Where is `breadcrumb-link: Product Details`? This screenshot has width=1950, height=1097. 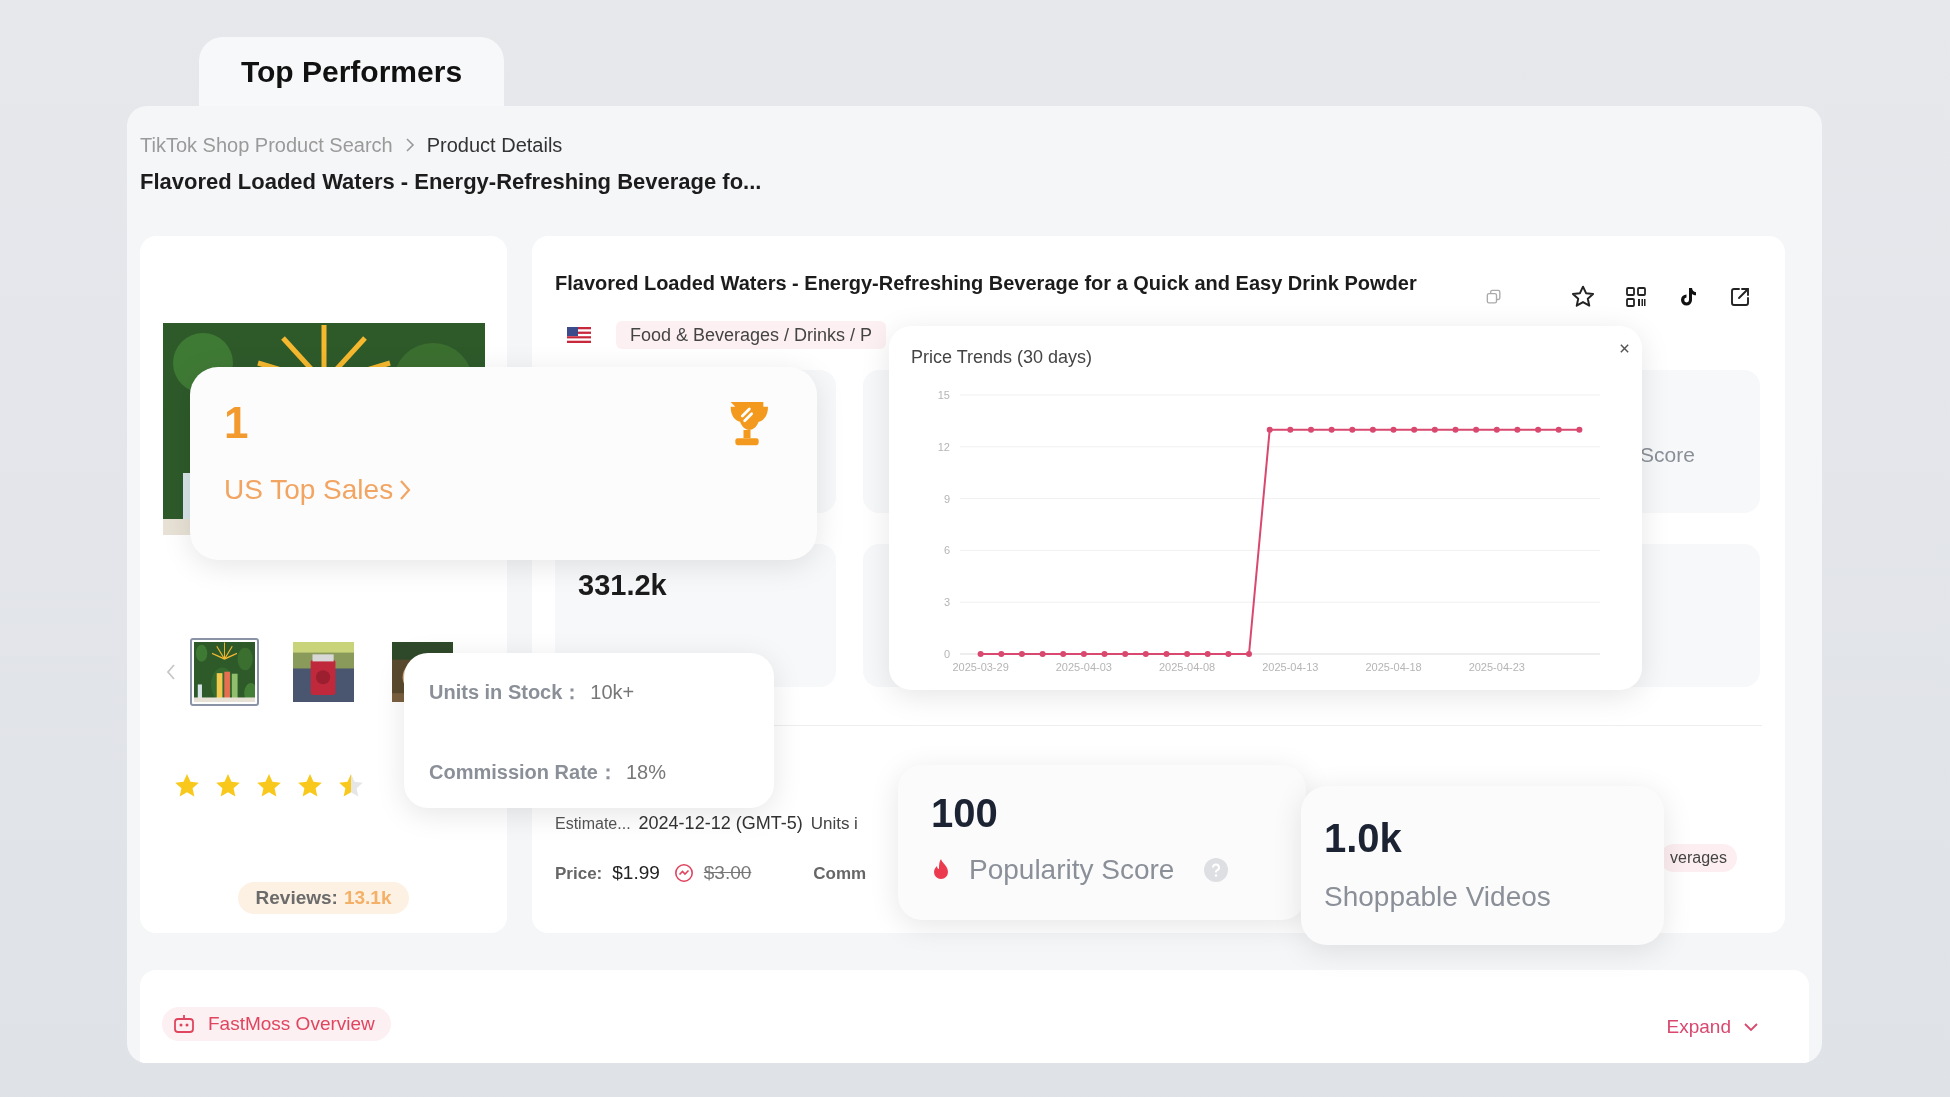
breadcrumb-link: Product Details is located at coordinates (494, 145).